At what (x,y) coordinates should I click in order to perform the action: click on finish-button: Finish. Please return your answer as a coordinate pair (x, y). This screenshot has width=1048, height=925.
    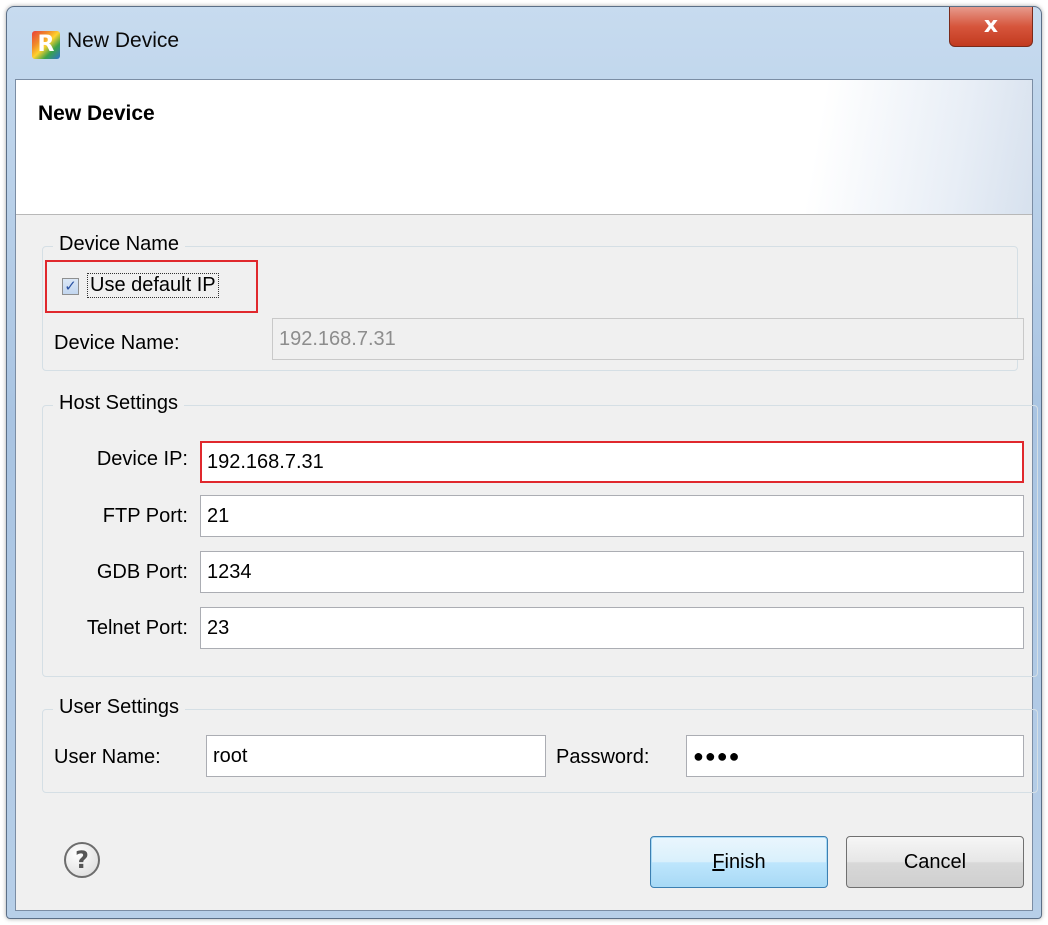
    Looking at the image, I should click on (739, 862).